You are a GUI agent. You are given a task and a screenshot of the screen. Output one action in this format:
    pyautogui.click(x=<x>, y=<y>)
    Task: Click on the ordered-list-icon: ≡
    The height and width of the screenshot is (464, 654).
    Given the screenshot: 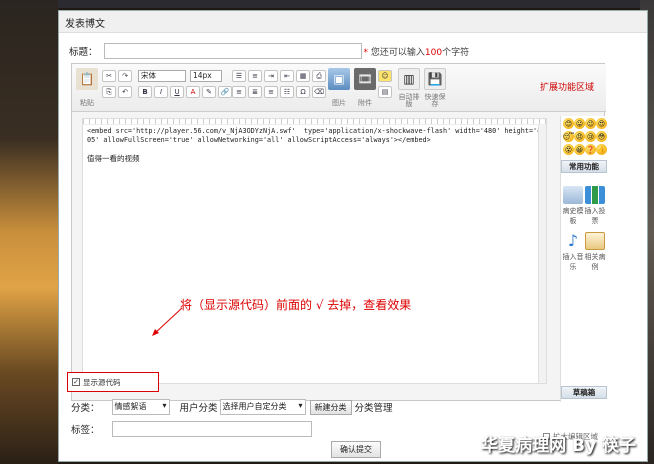 What is the action you would take?
    pyautogui.click(x=255, y=76)
    